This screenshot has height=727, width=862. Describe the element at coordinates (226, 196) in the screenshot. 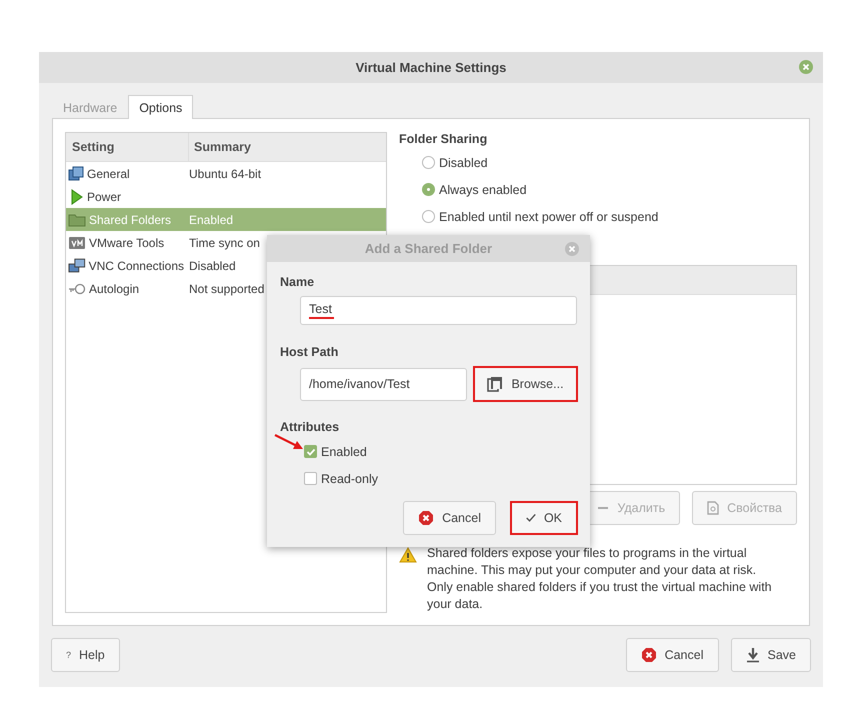

I see `settings-row: Power` at that location.